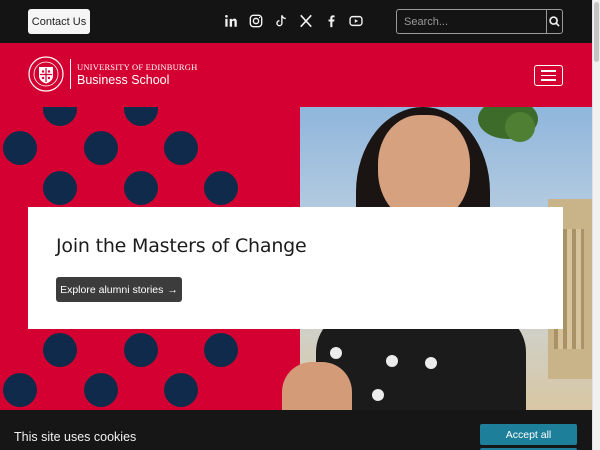 Image resolution: width=600 pixels, height=450 pixels. What do you see at coordinates (317, 386) in the screenshot?
I see `hero-photo-person-arm` at bounding box center [317, 386].